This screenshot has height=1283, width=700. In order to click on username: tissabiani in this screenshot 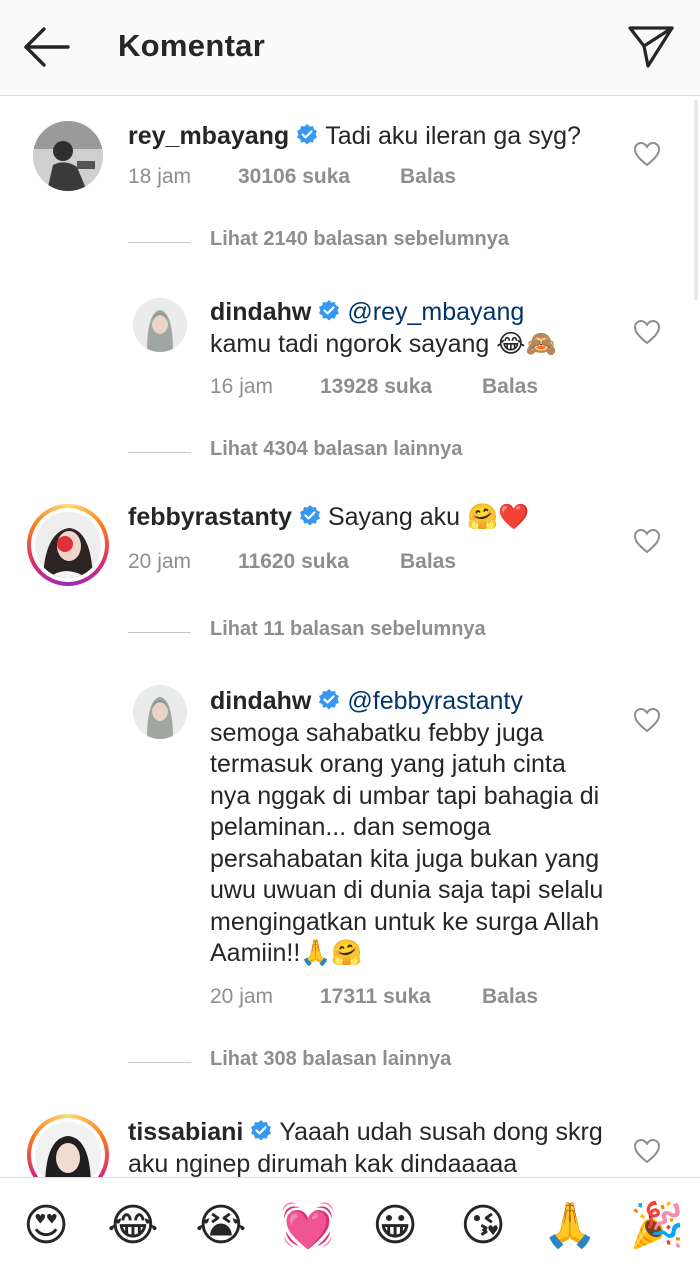, I will do `click(185, 1132)`.